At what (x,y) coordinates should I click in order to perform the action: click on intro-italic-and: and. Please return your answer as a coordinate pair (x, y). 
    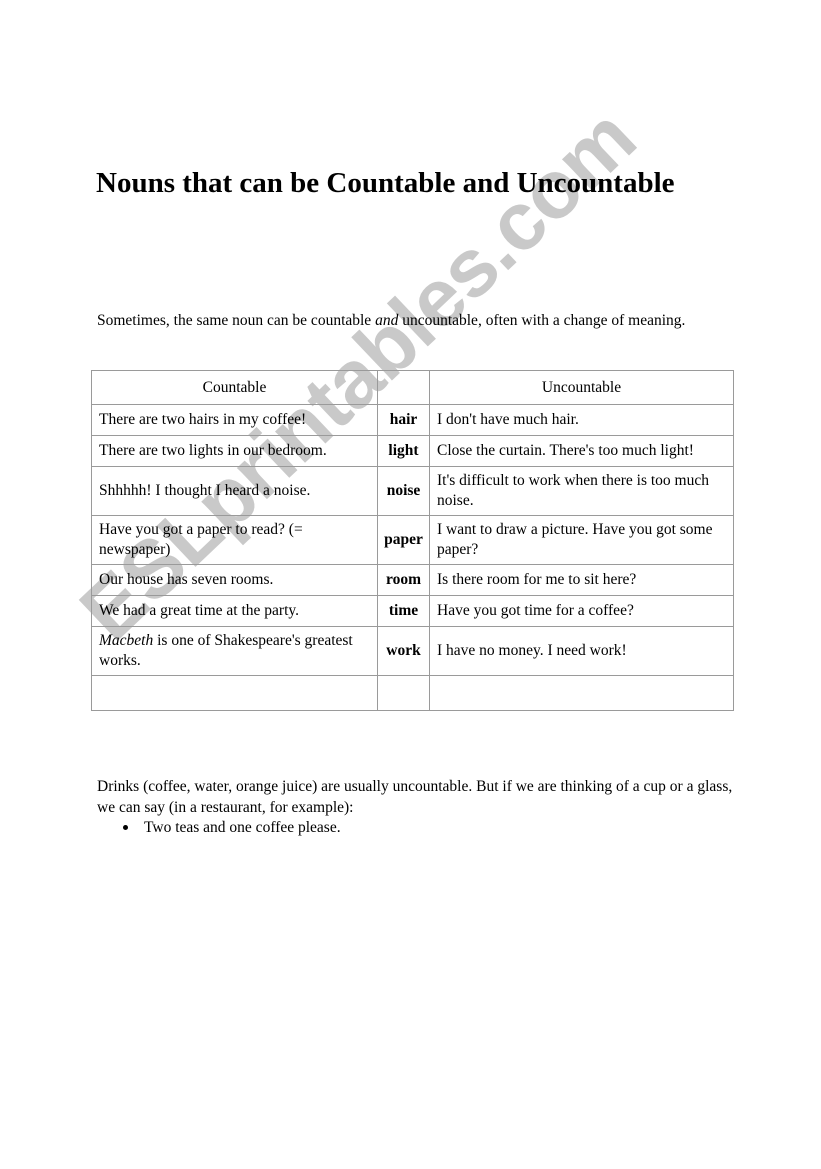
    Looking at the image, I should click on (387, 320).